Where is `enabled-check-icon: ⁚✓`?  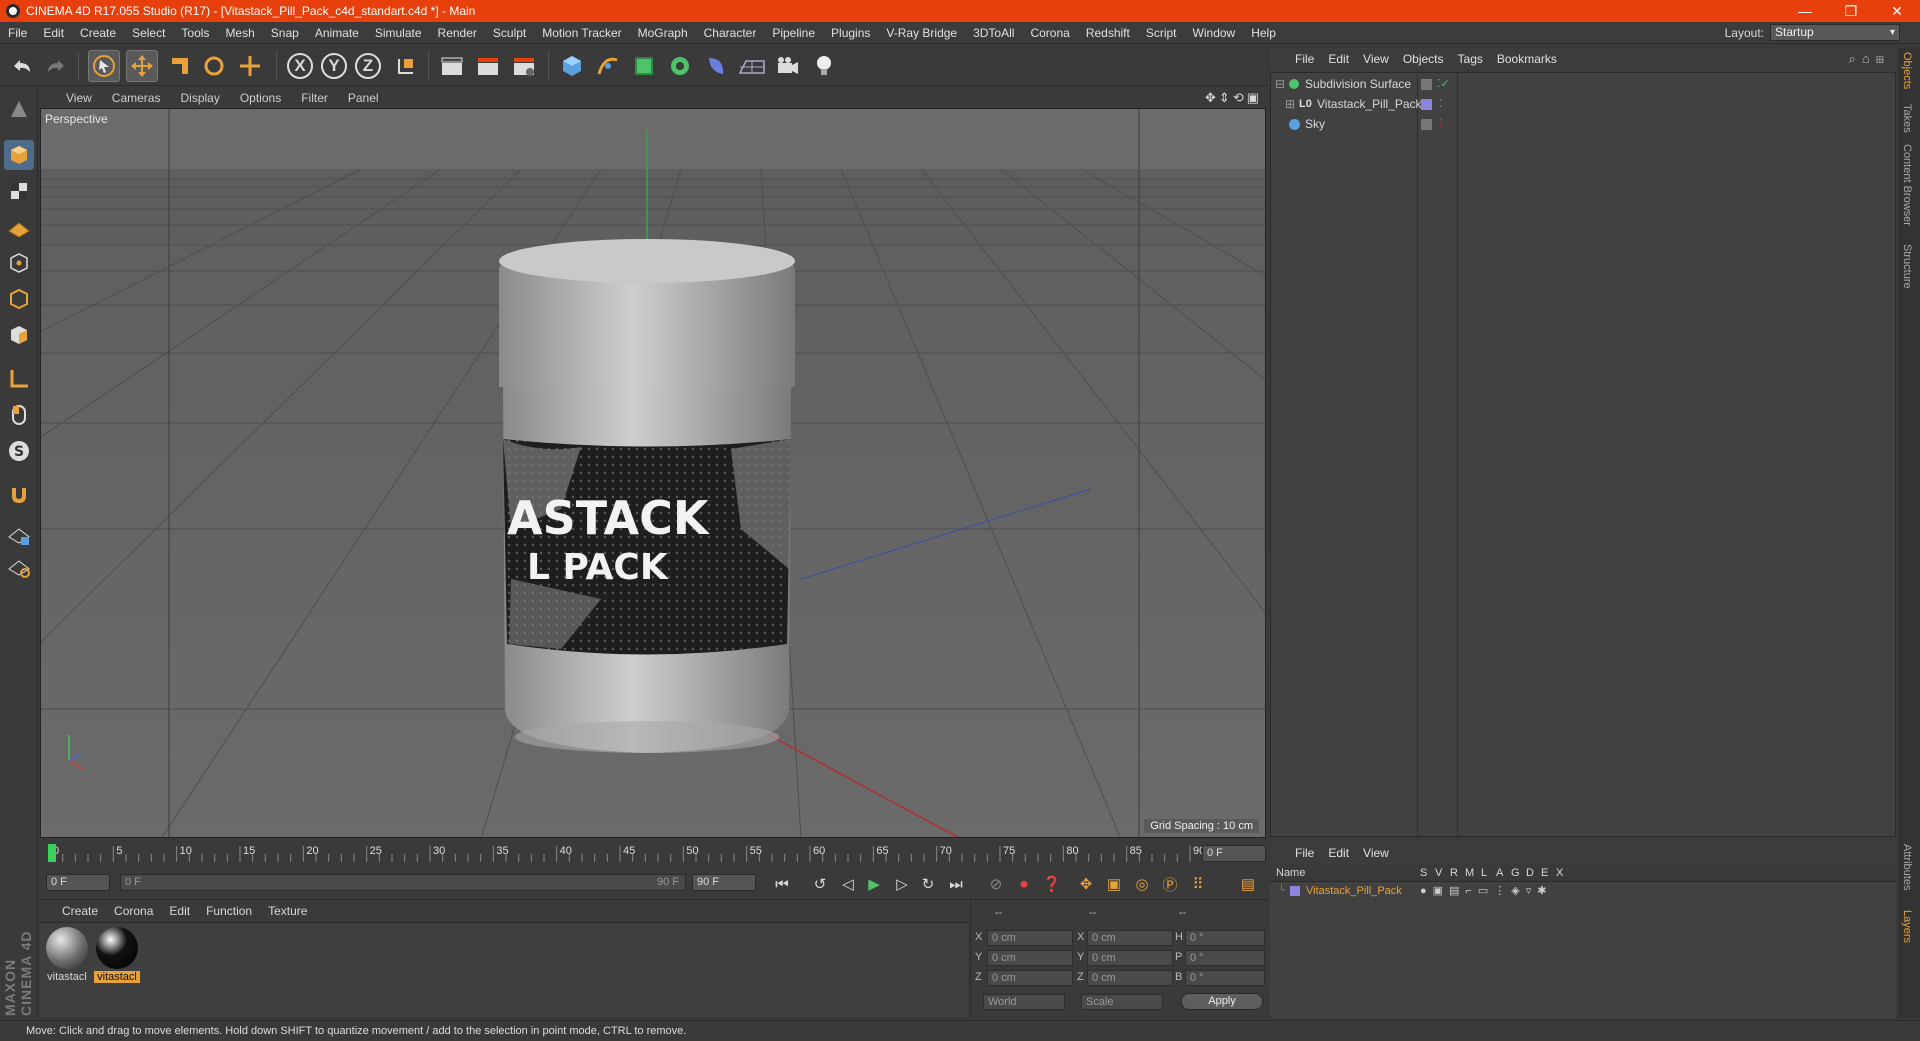 enabled-check-icon: ⁚✓ is located at coordinates (1443, 84).